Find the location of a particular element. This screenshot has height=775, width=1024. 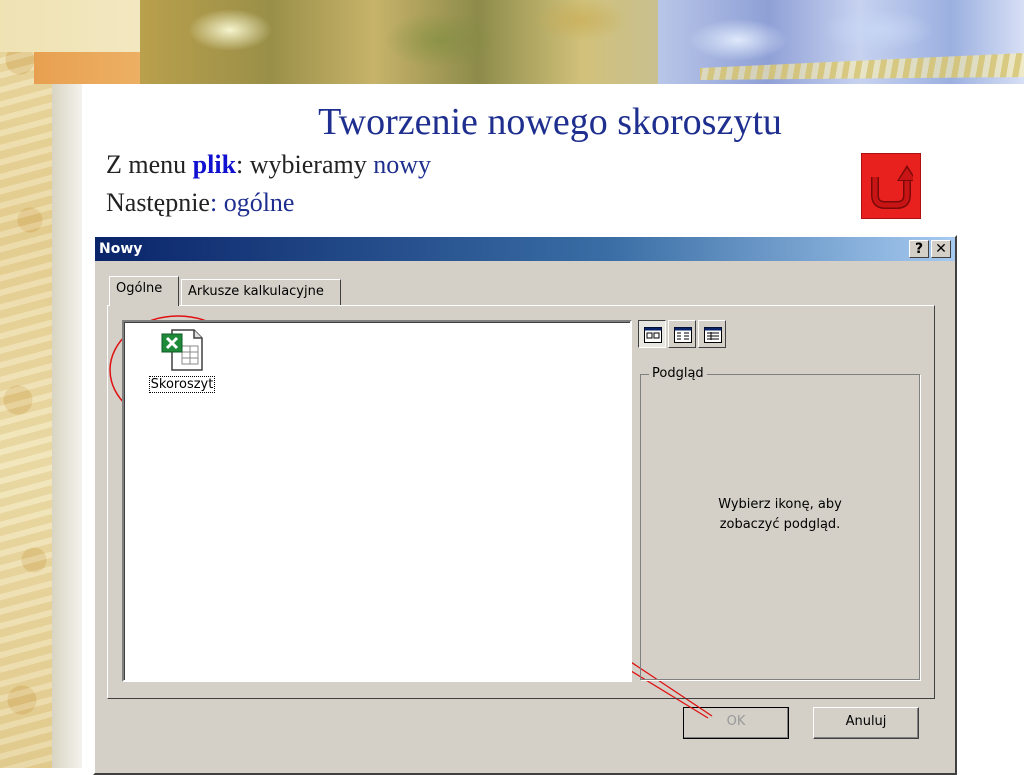

line1-prefix: Z menu is located at coordinates (149, 164).